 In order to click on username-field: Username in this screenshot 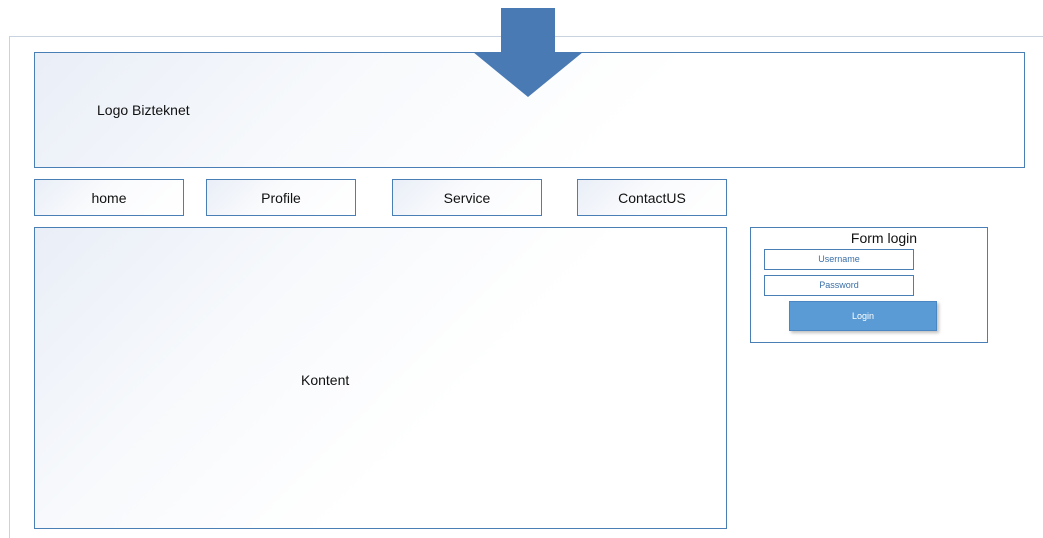, I will do `click(839, 259)`.